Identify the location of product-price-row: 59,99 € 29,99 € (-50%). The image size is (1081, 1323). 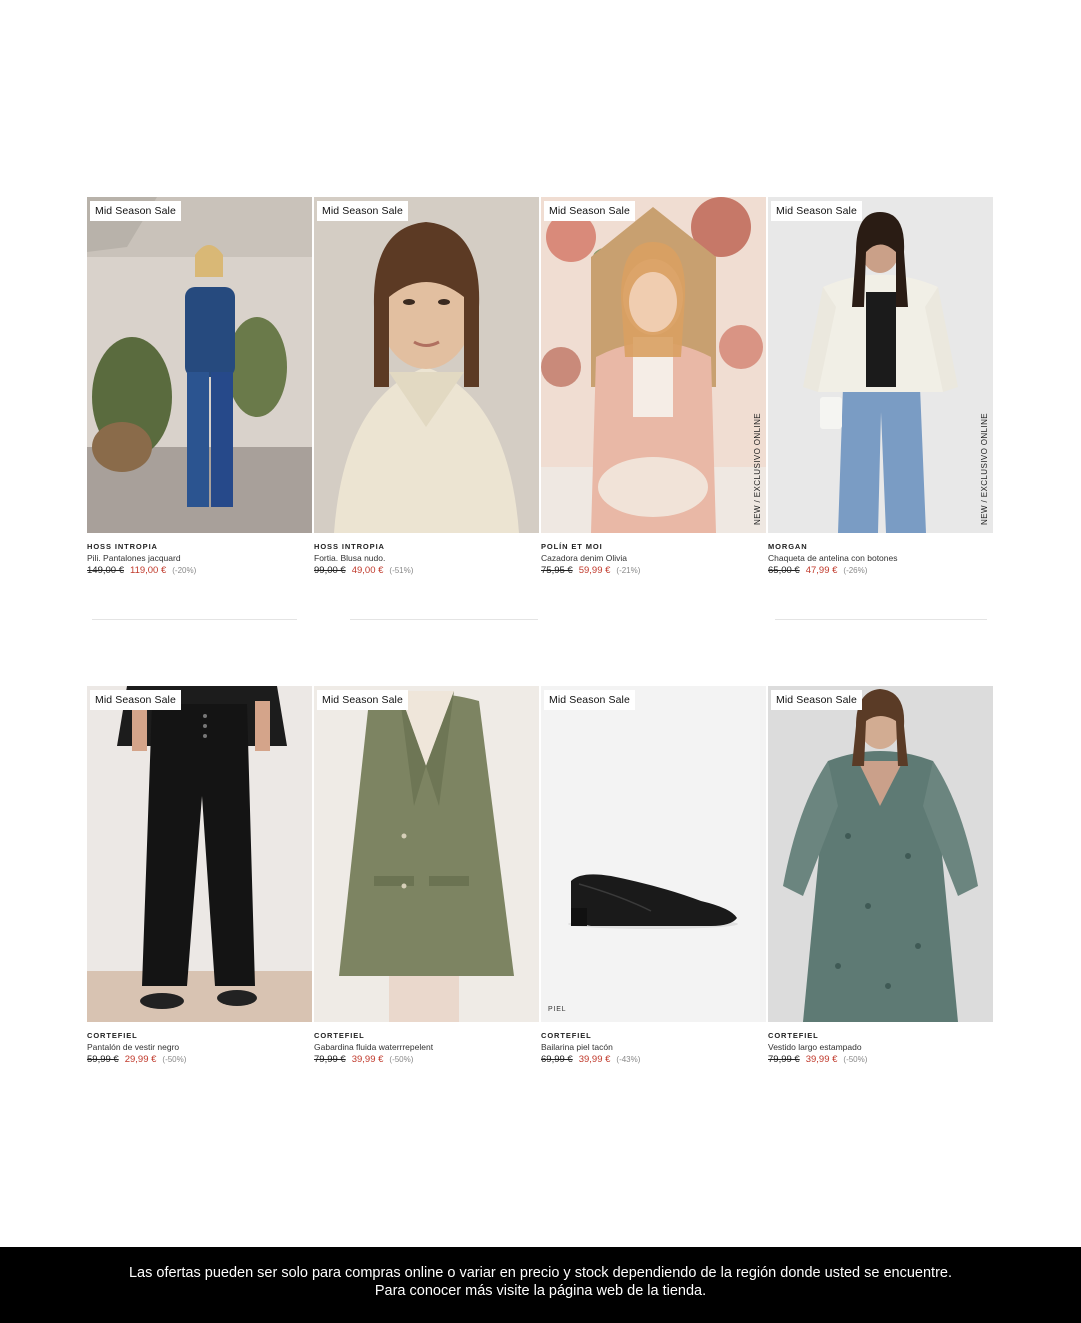
(136, 1059).